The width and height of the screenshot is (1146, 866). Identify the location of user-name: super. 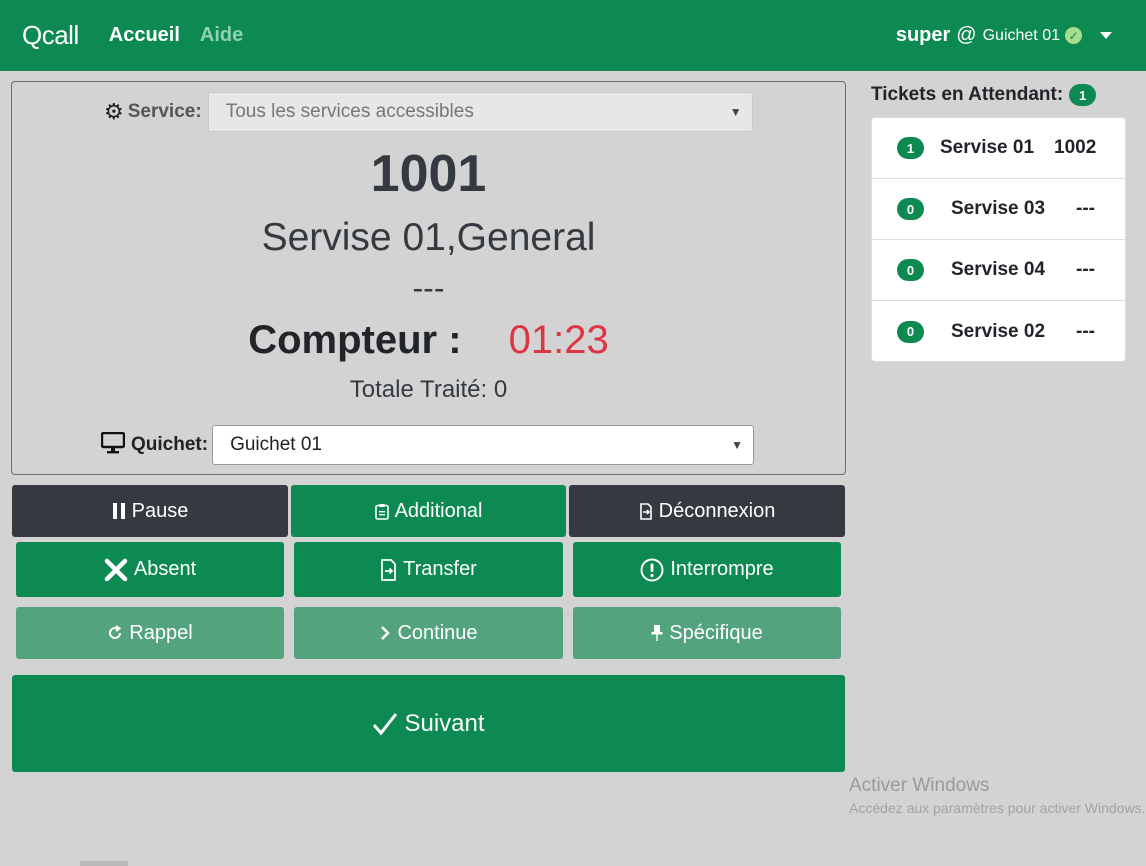
(923, 35).